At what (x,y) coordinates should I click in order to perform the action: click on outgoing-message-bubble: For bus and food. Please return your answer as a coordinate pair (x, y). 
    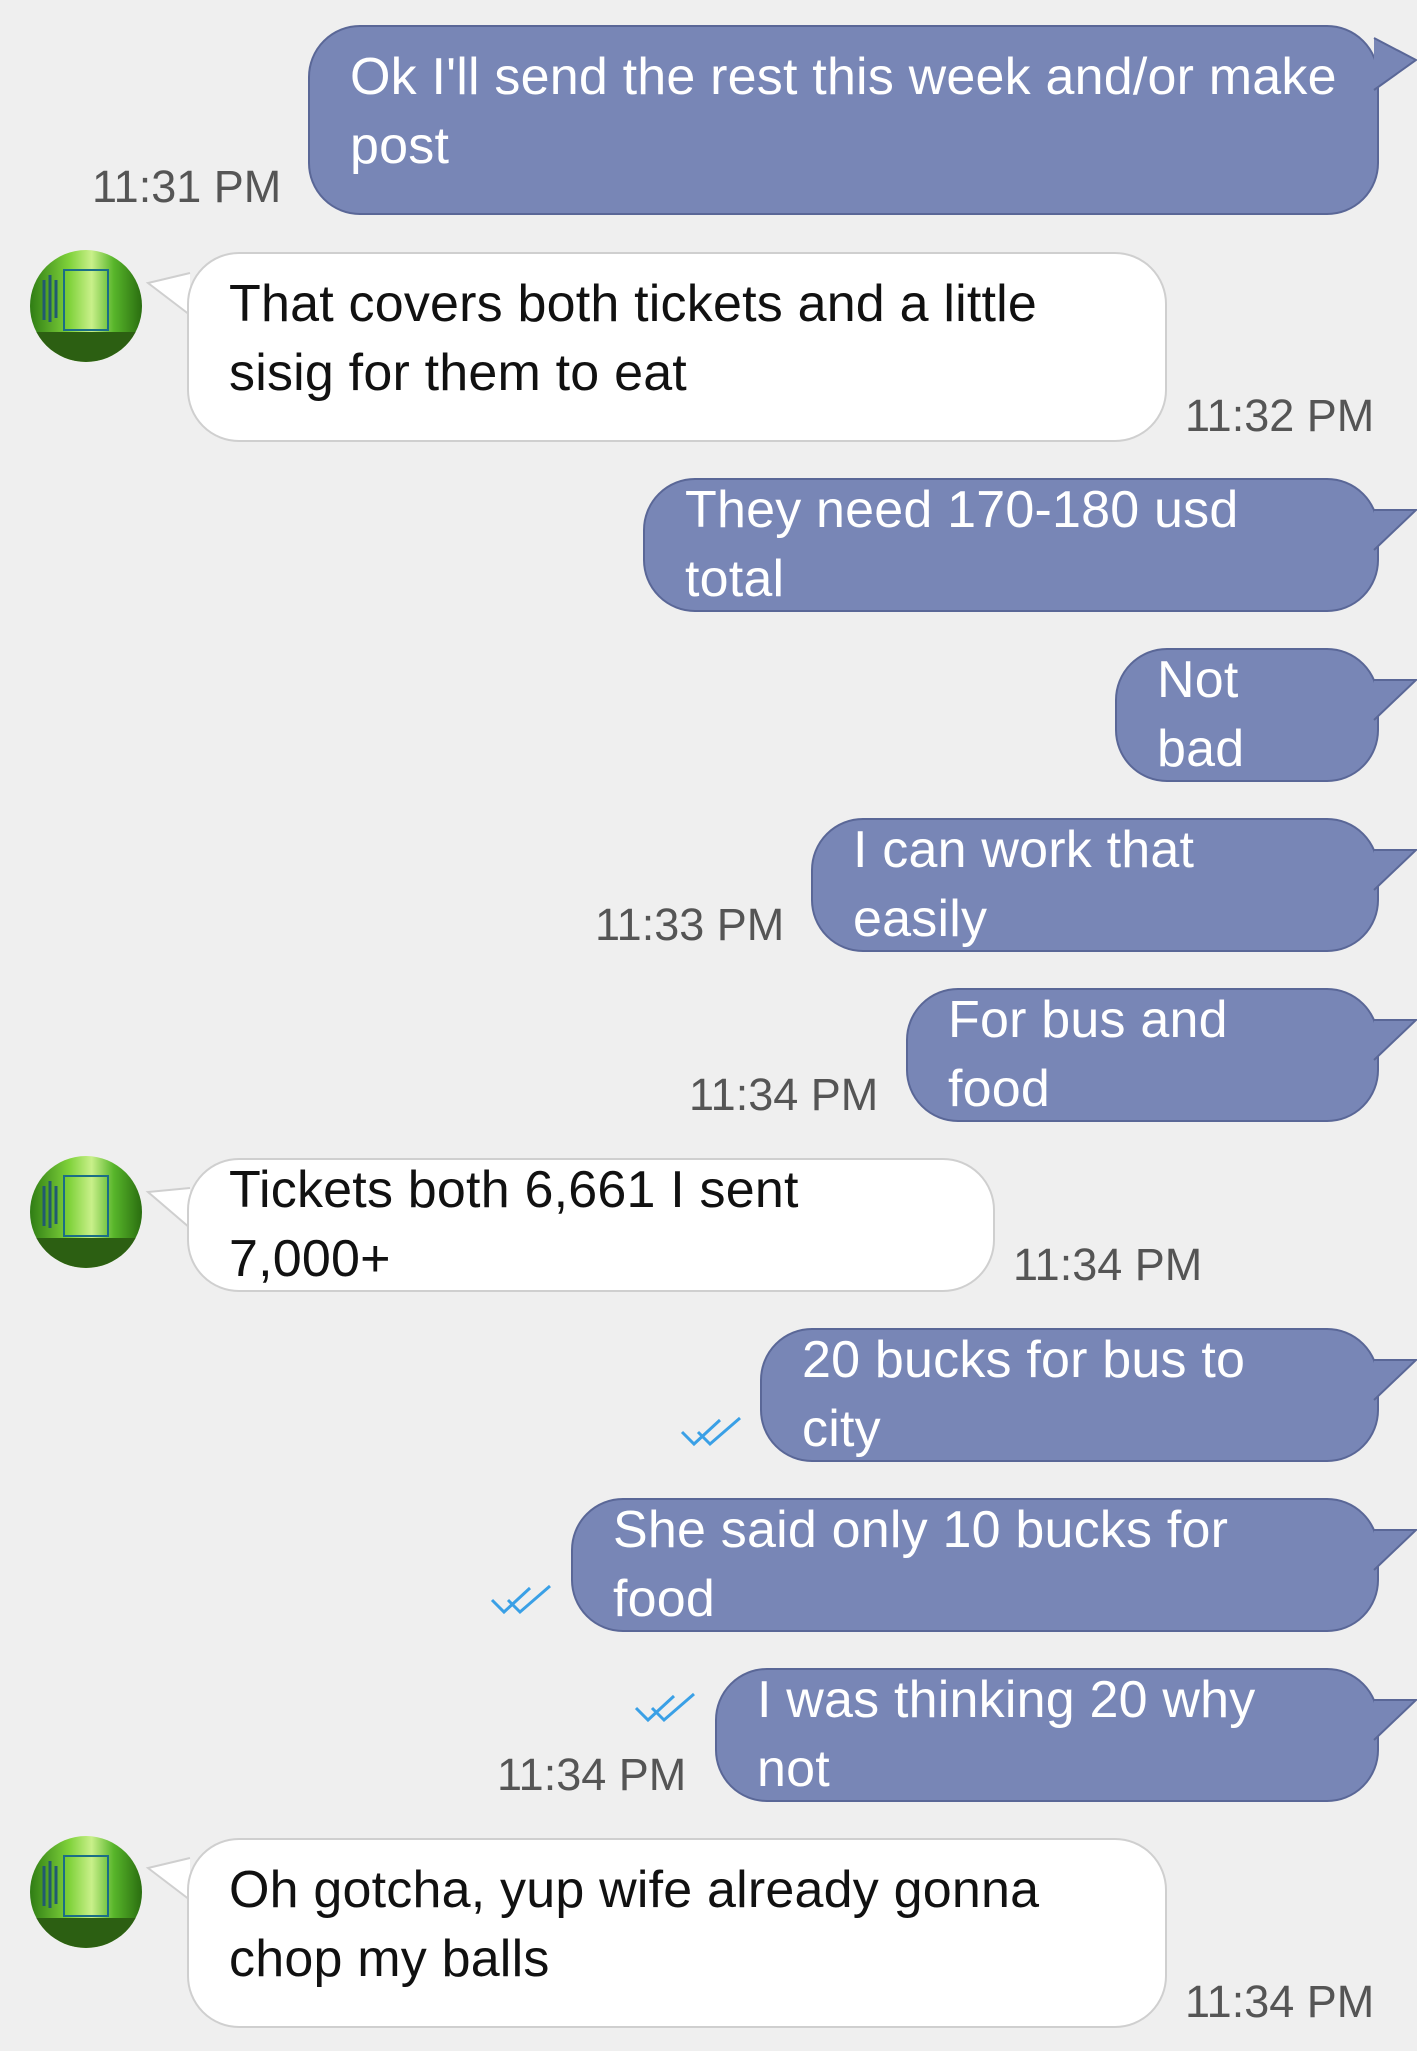
    Looking at the image, I should click on (1142, 1055).